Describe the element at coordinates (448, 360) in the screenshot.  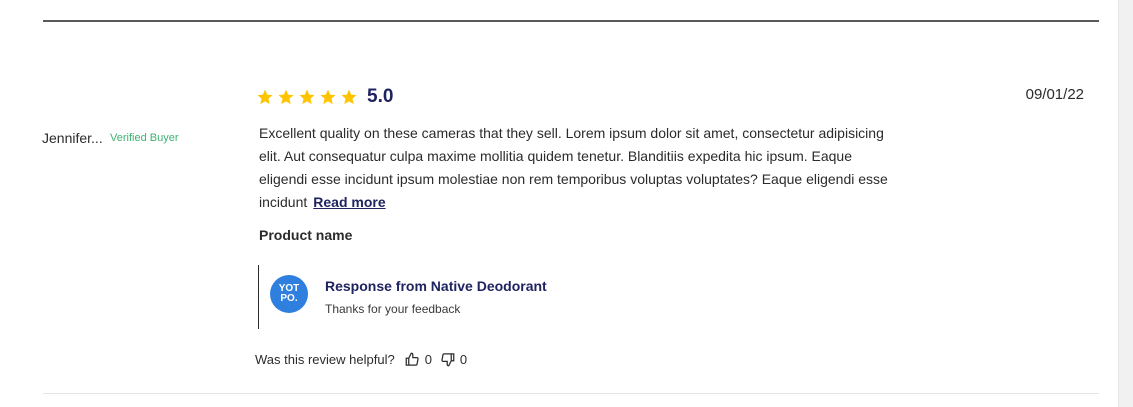
I see `thumbs-down-icon` at that location.